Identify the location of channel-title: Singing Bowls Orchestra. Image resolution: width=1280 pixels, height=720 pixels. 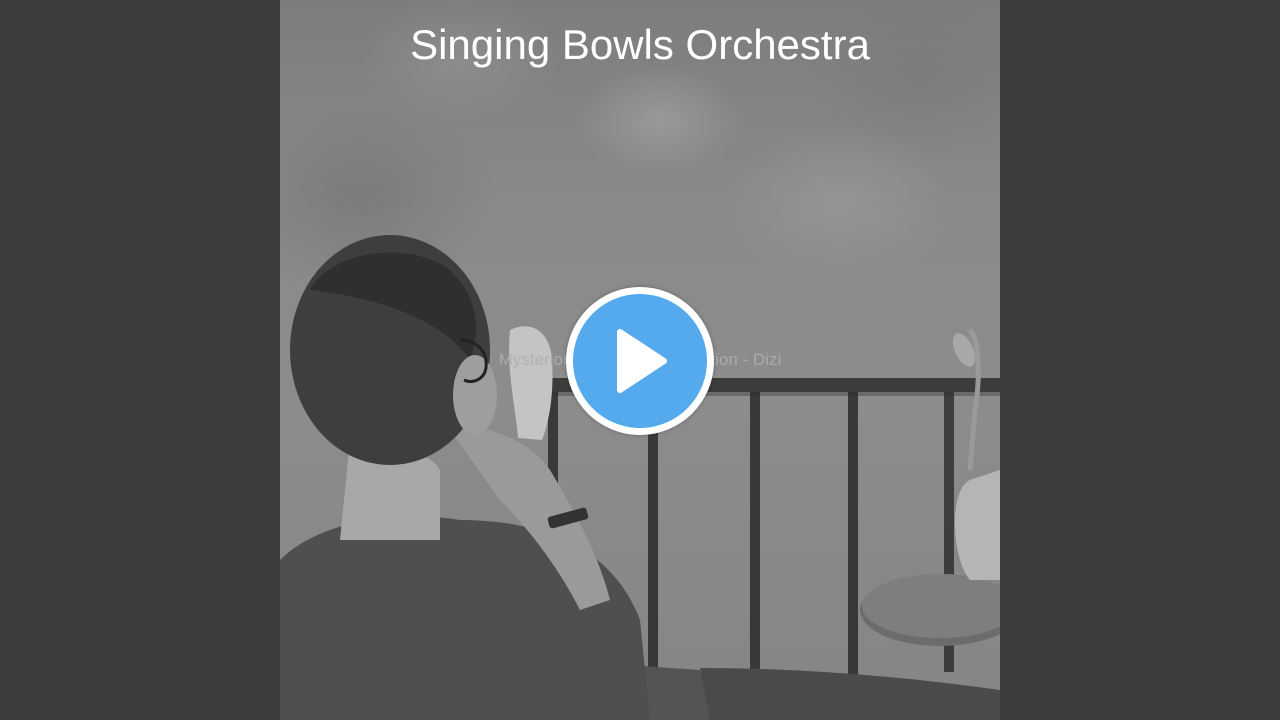
(640, 44).